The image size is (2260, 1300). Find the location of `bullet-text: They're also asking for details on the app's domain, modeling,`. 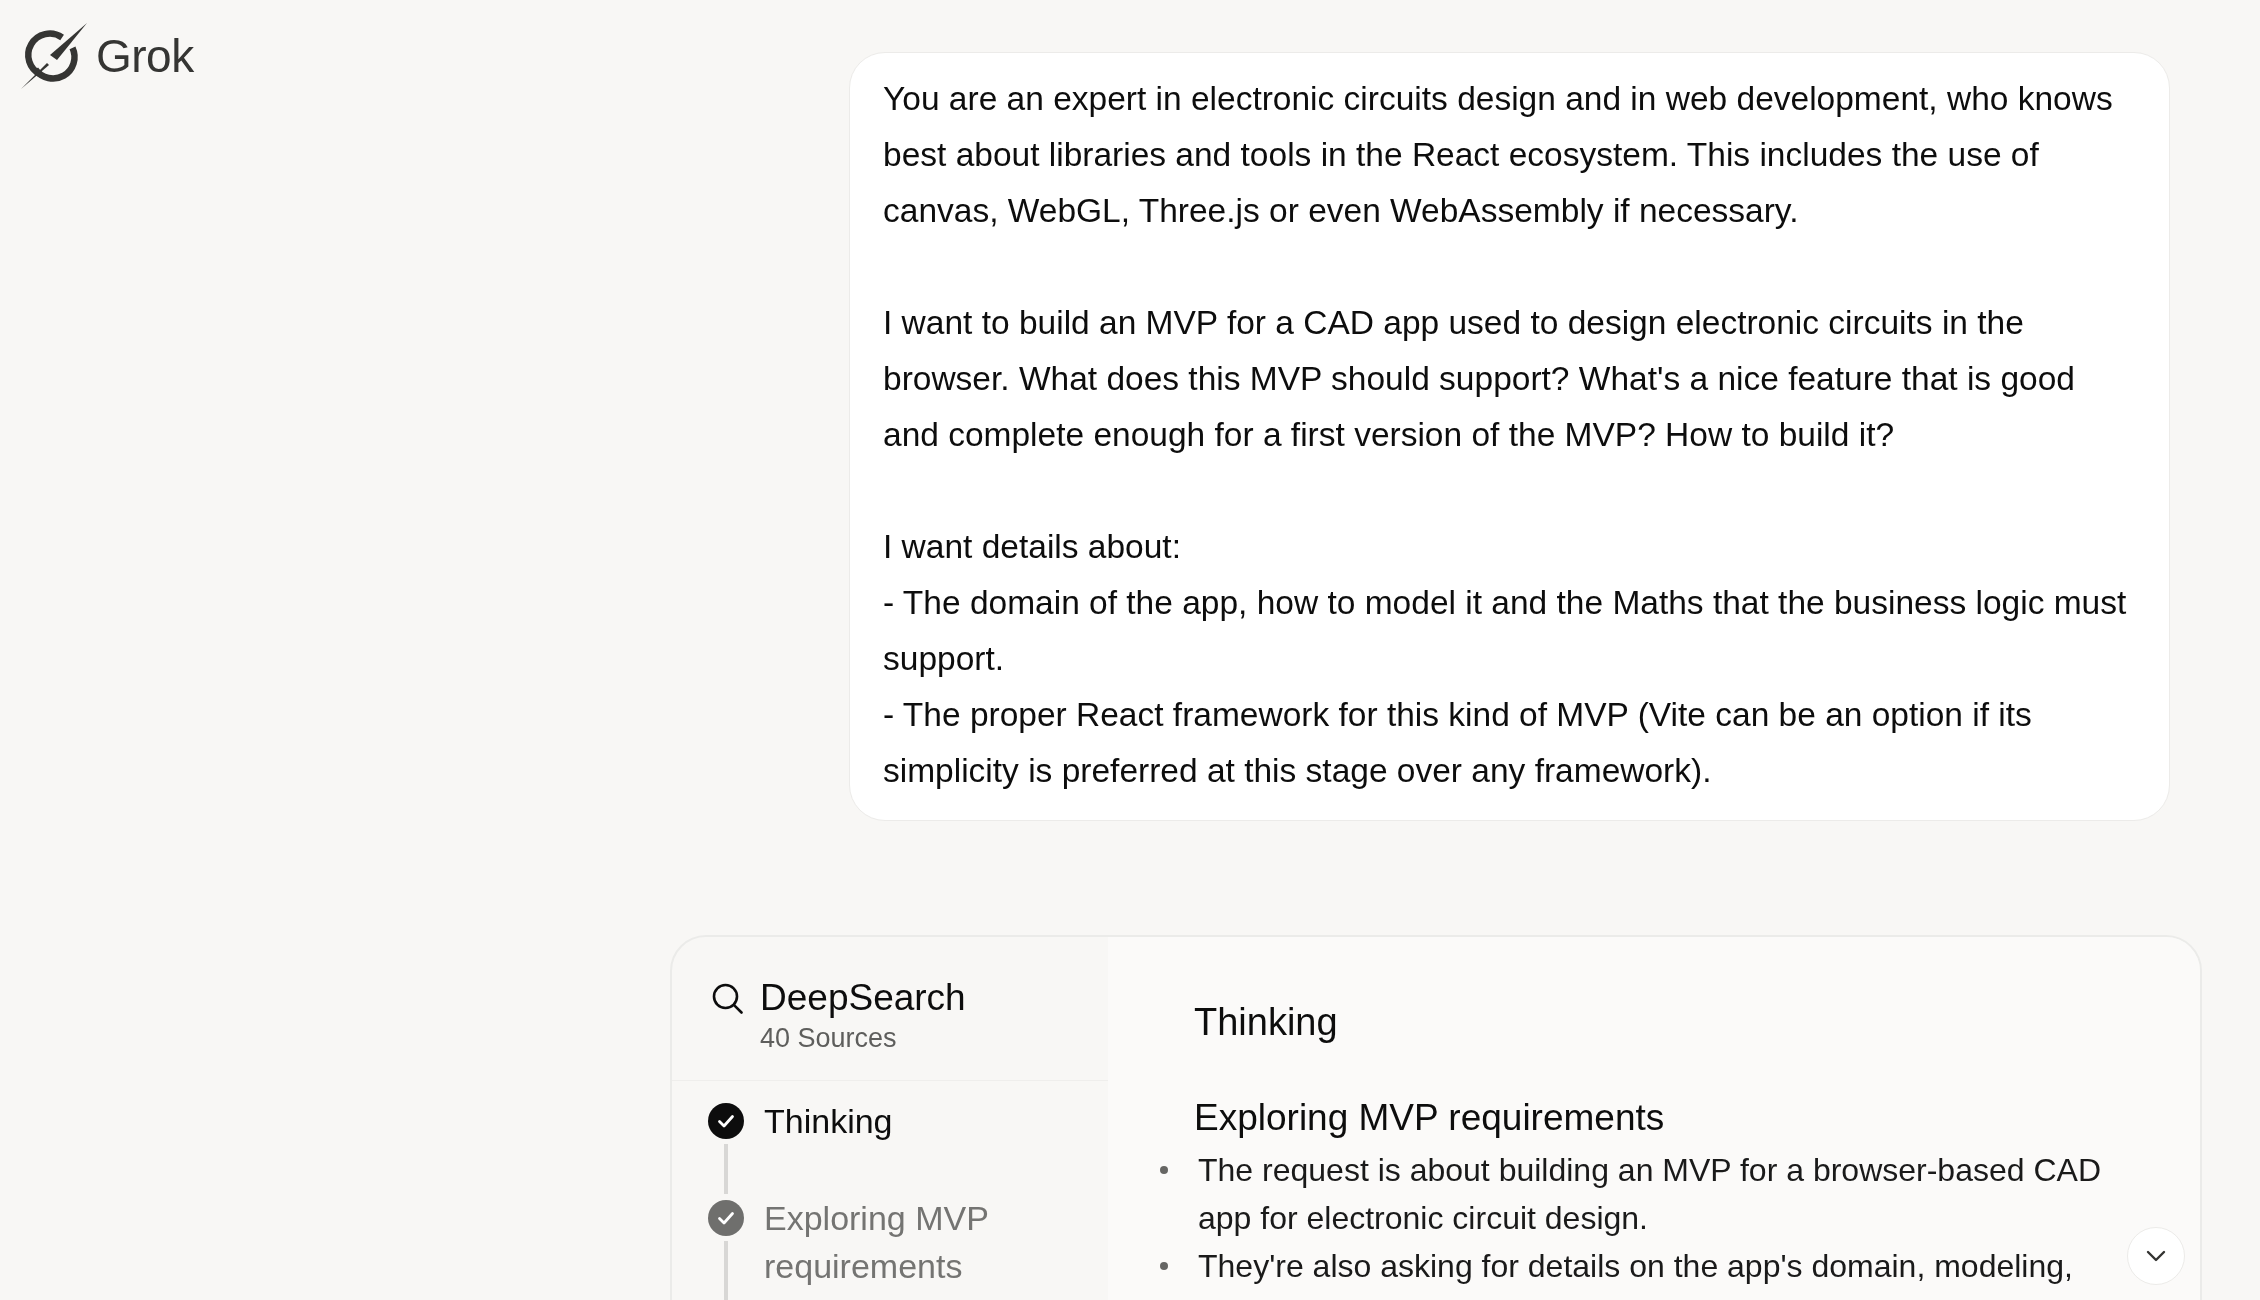

bullet-text: They're also asking for details on the app's domain, modeling, is located at coordinates (1635, 1266).